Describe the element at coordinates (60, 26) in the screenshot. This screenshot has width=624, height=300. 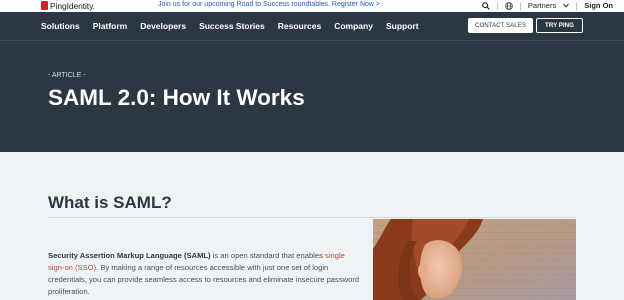
I see `nav-item-solutions: Solutions` at that location.